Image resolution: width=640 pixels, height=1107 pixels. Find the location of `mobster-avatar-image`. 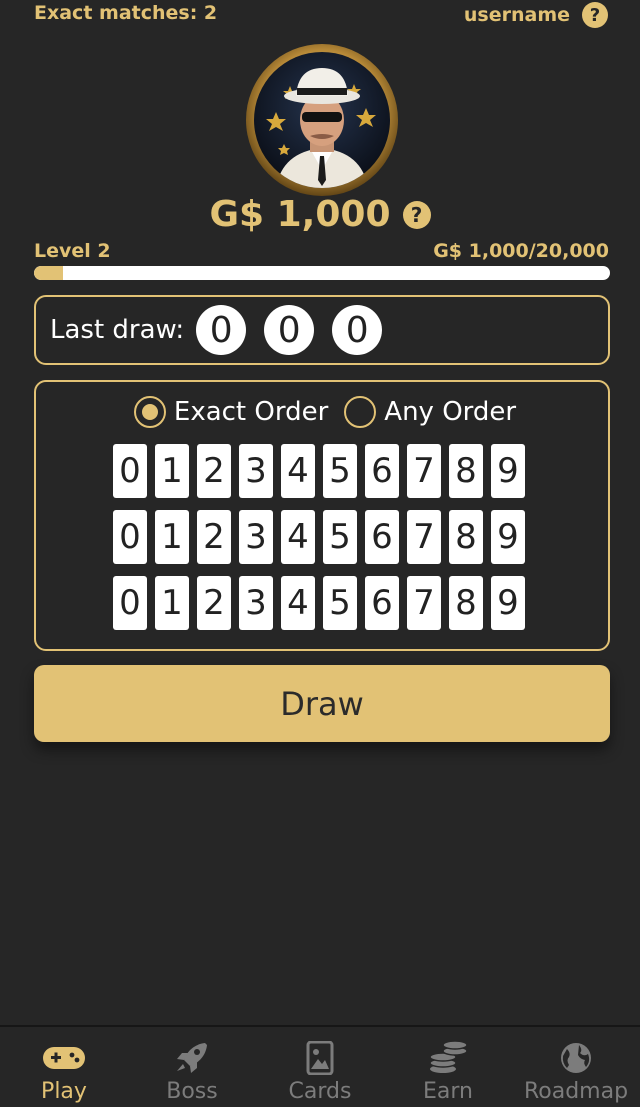

mobster-avatar-image is located at coordinates (322, 120).